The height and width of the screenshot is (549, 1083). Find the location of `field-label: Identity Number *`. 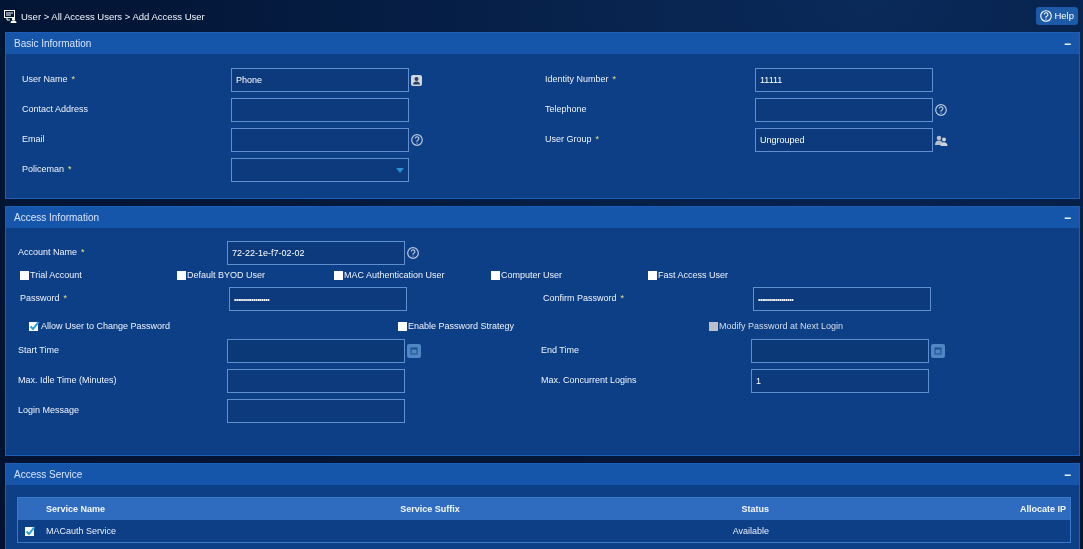

field-label: Identity Number * is located at coordinates (581, 78).